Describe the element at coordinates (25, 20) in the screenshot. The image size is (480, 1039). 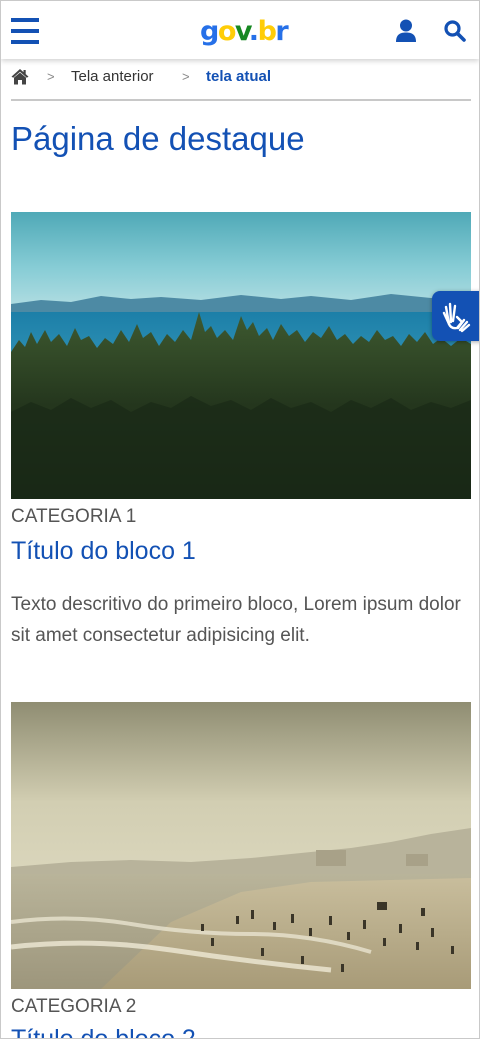
I see `hamburger-menu-icon` at that location.